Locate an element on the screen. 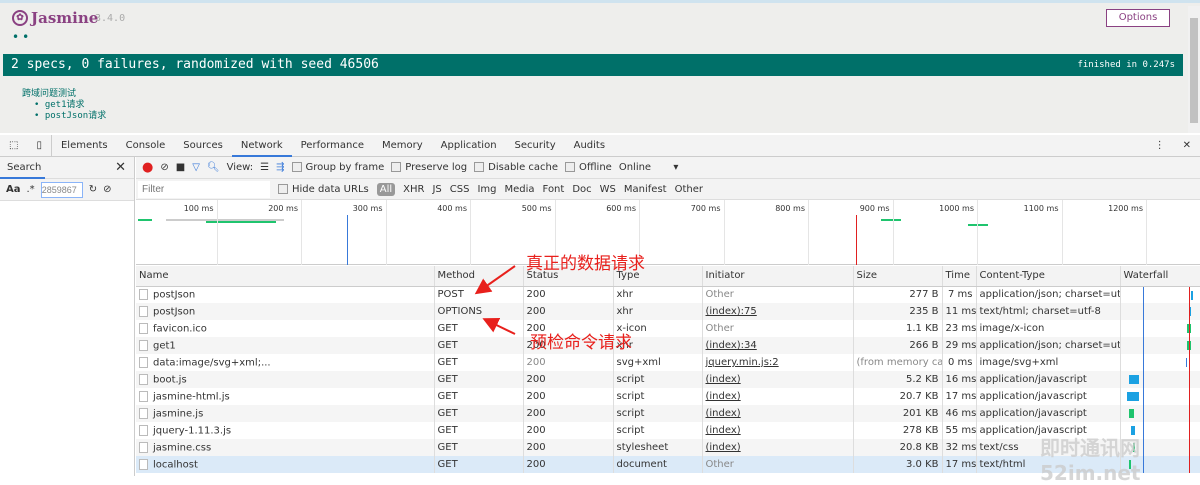  arrow-to-options is located at coordinates (499, 326).